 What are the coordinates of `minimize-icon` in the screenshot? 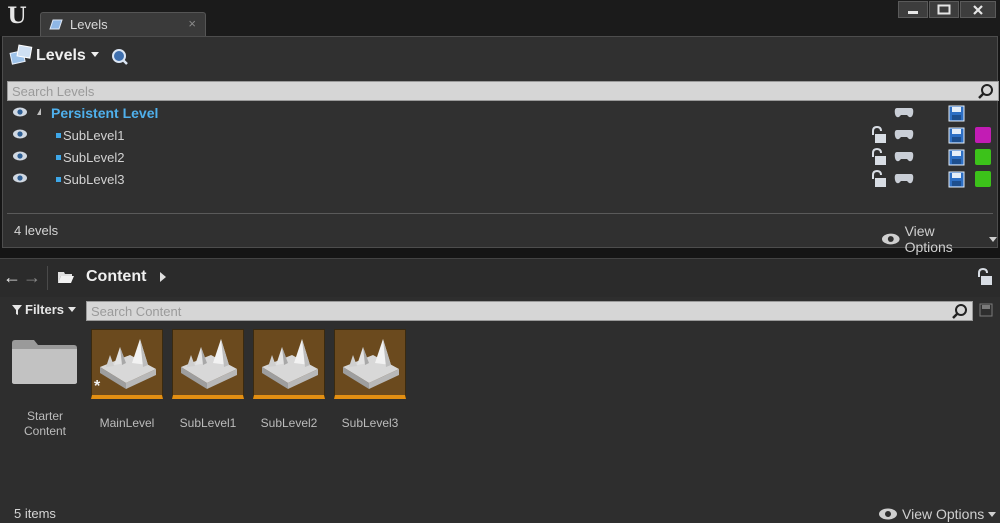 It's located at (913, 12).